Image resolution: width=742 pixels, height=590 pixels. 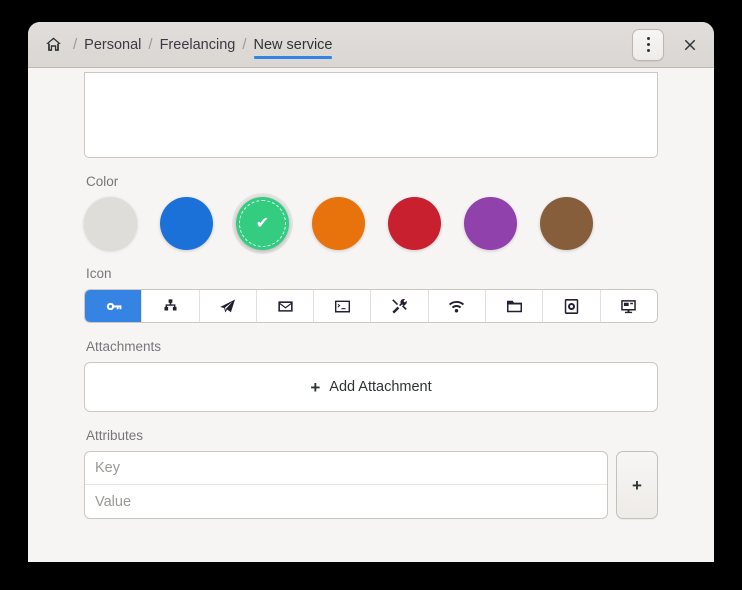 I want to click on attribute-field-group, so click(x=346, y=485).